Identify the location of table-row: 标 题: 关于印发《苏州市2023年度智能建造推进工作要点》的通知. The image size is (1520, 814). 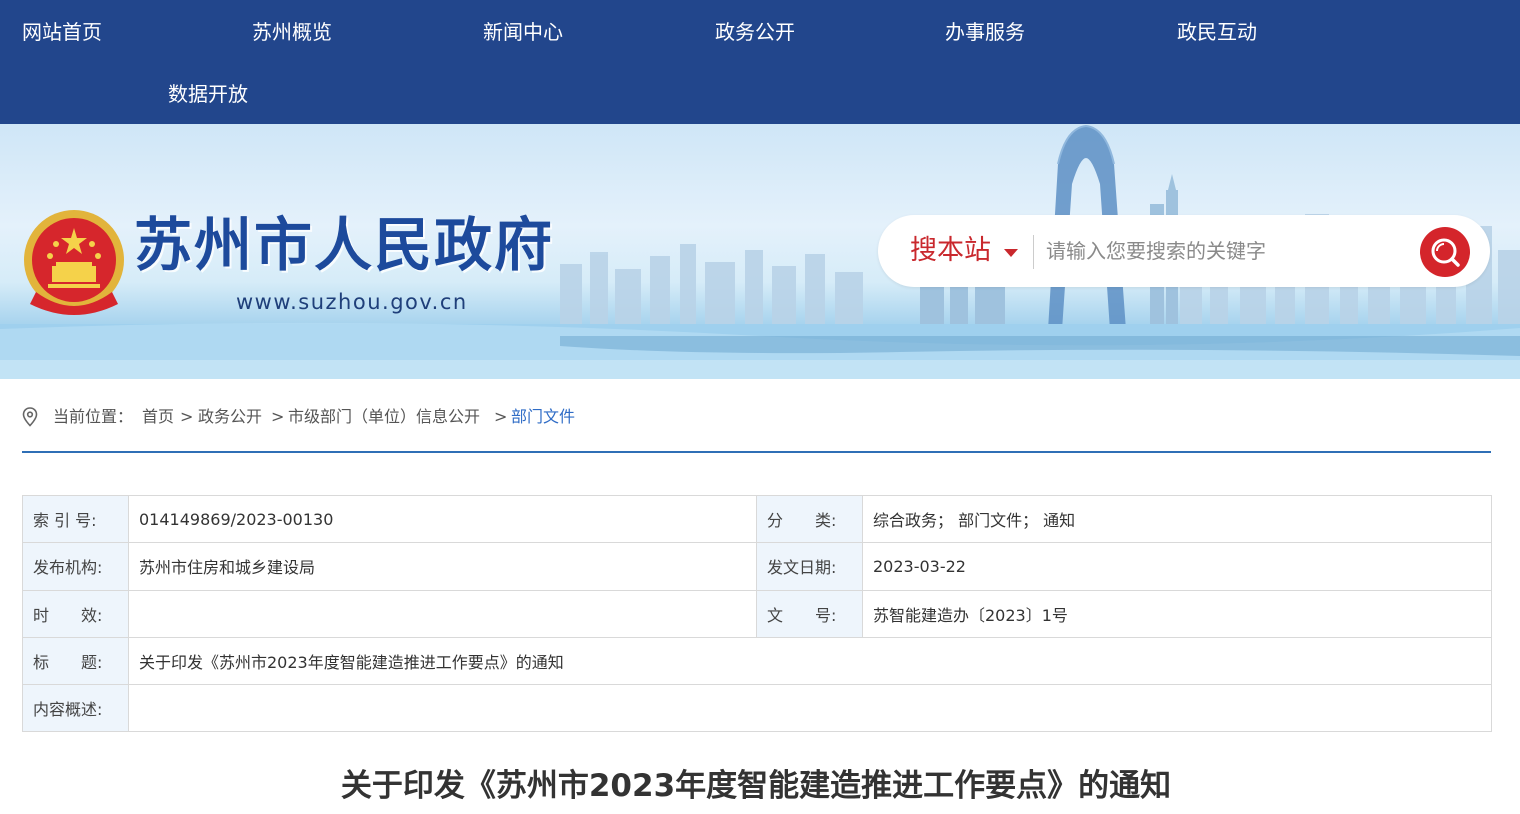
(757, 661).